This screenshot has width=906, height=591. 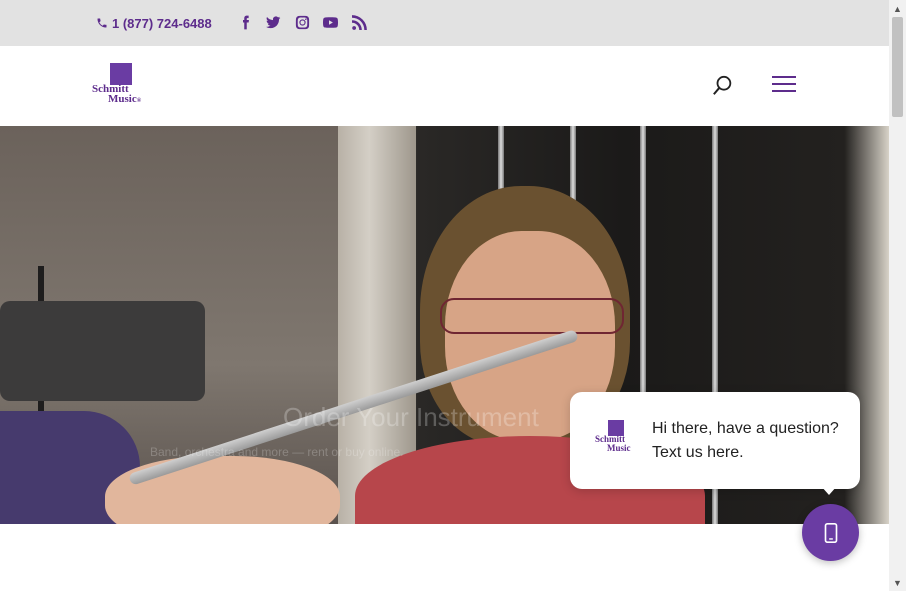 I want to click on phone-icon, so click(x=102, y=23).